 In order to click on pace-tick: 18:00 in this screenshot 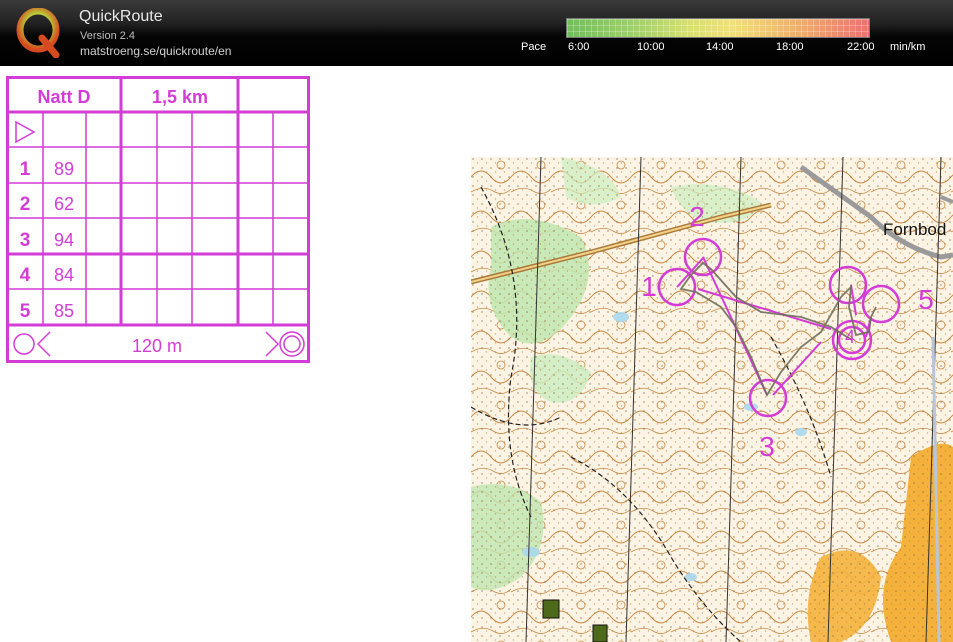, I will do `click(790, 47)`.